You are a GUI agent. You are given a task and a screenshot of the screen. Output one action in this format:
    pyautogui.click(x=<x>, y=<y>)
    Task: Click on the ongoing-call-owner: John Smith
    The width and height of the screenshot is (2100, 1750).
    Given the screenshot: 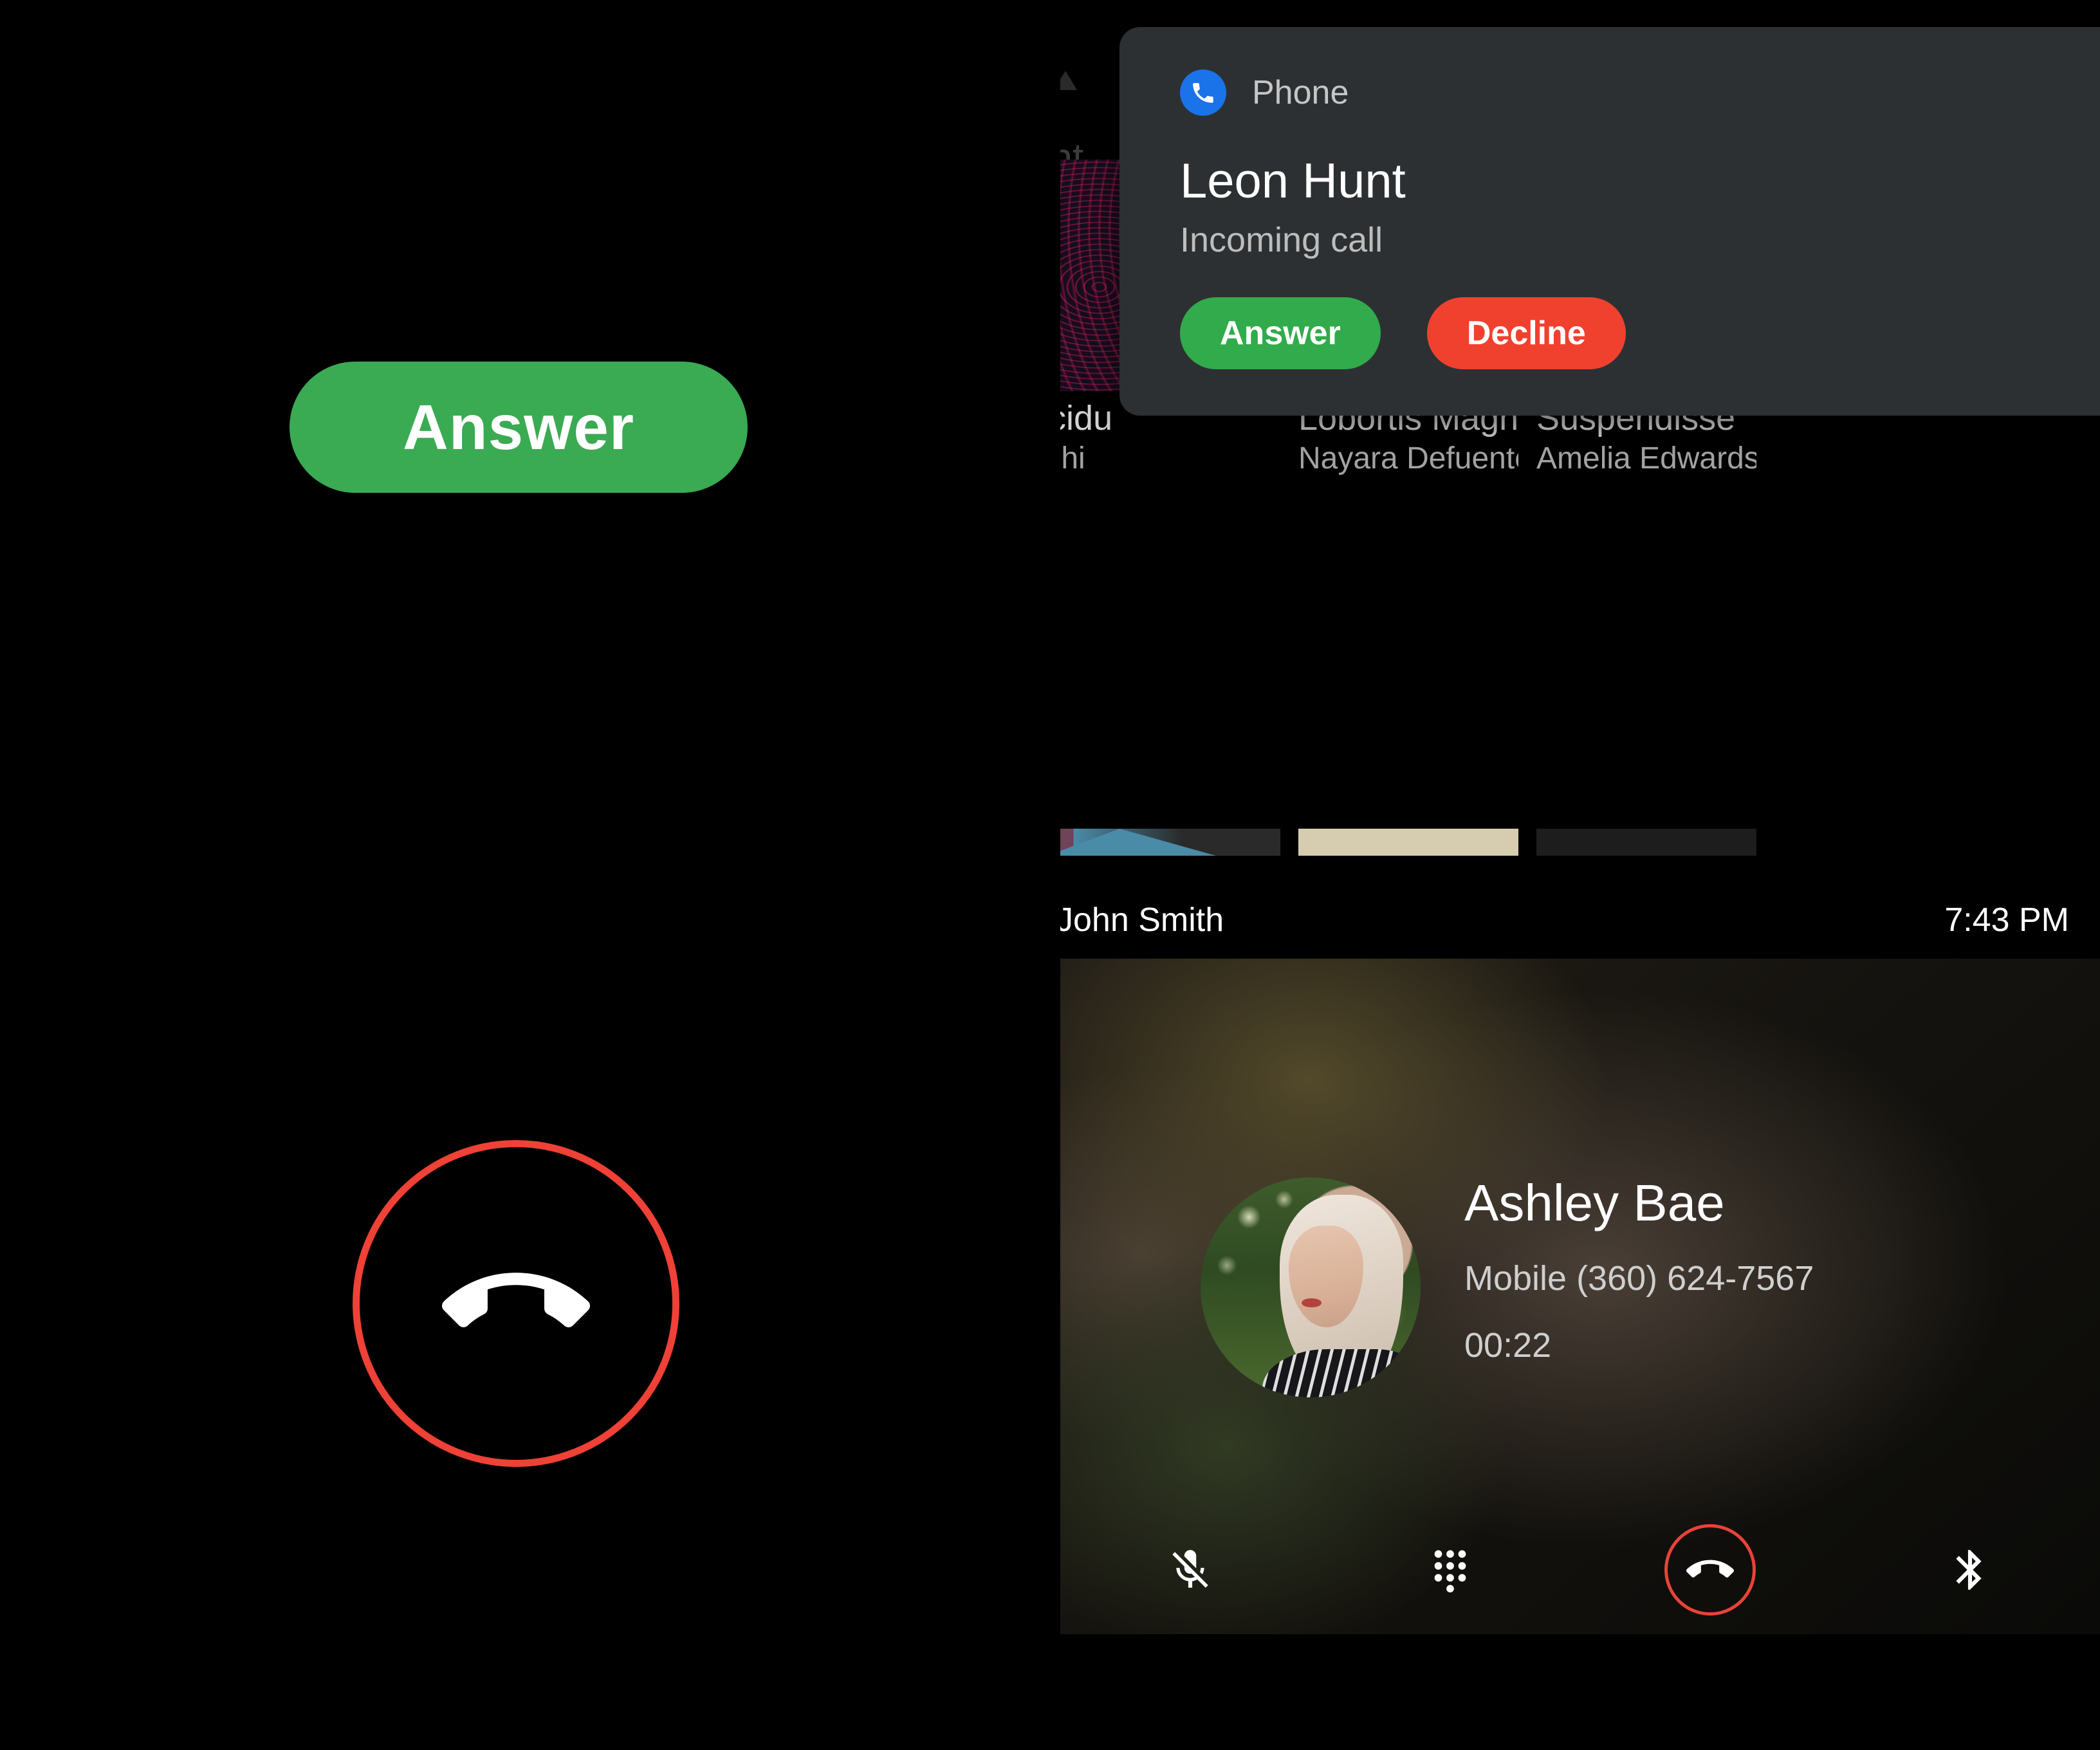 What is the action you would take?
    pyautogui.click(x=1142, y=920)
    